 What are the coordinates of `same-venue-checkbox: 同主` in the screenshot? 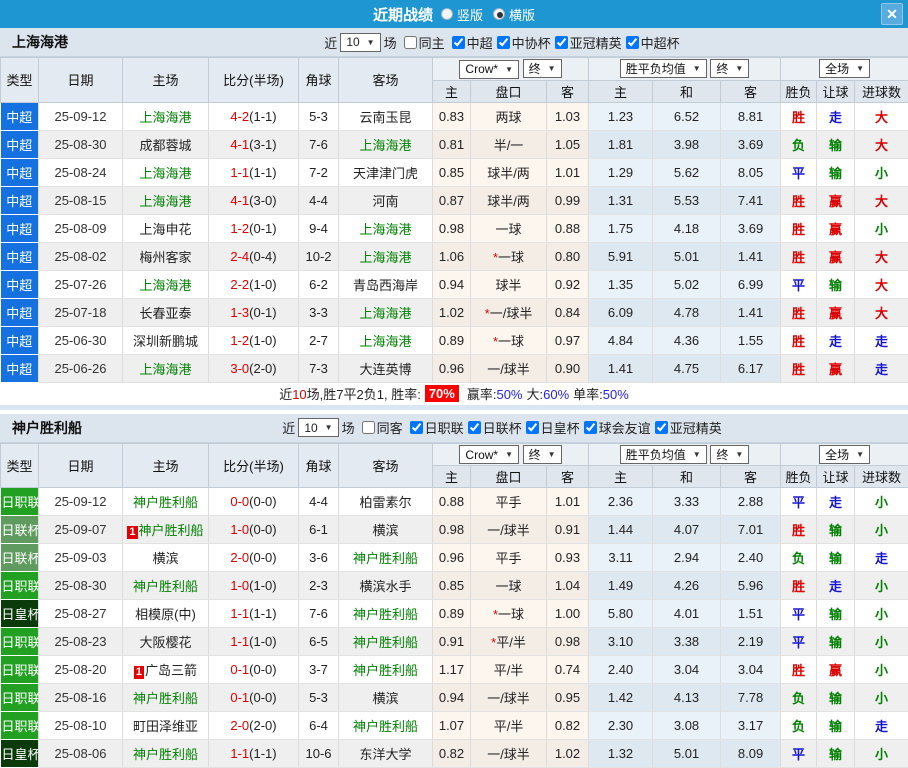 It's located at (422, 42).